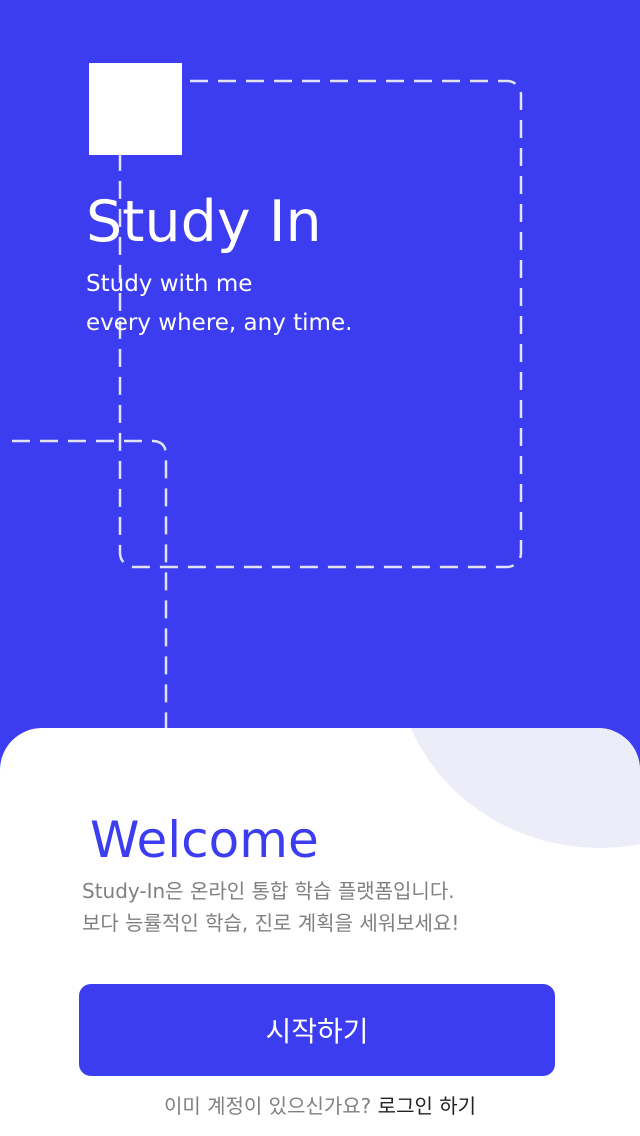 Image resolution: width=640 pixels, height=1136 pixels. I want to click on login-link: 로그인 하기, so click(427, 1106).